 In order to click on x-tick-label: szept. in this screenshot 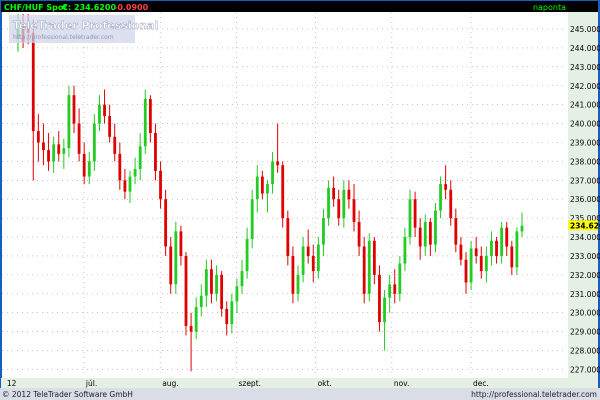, I will do `click(249, 383)`.